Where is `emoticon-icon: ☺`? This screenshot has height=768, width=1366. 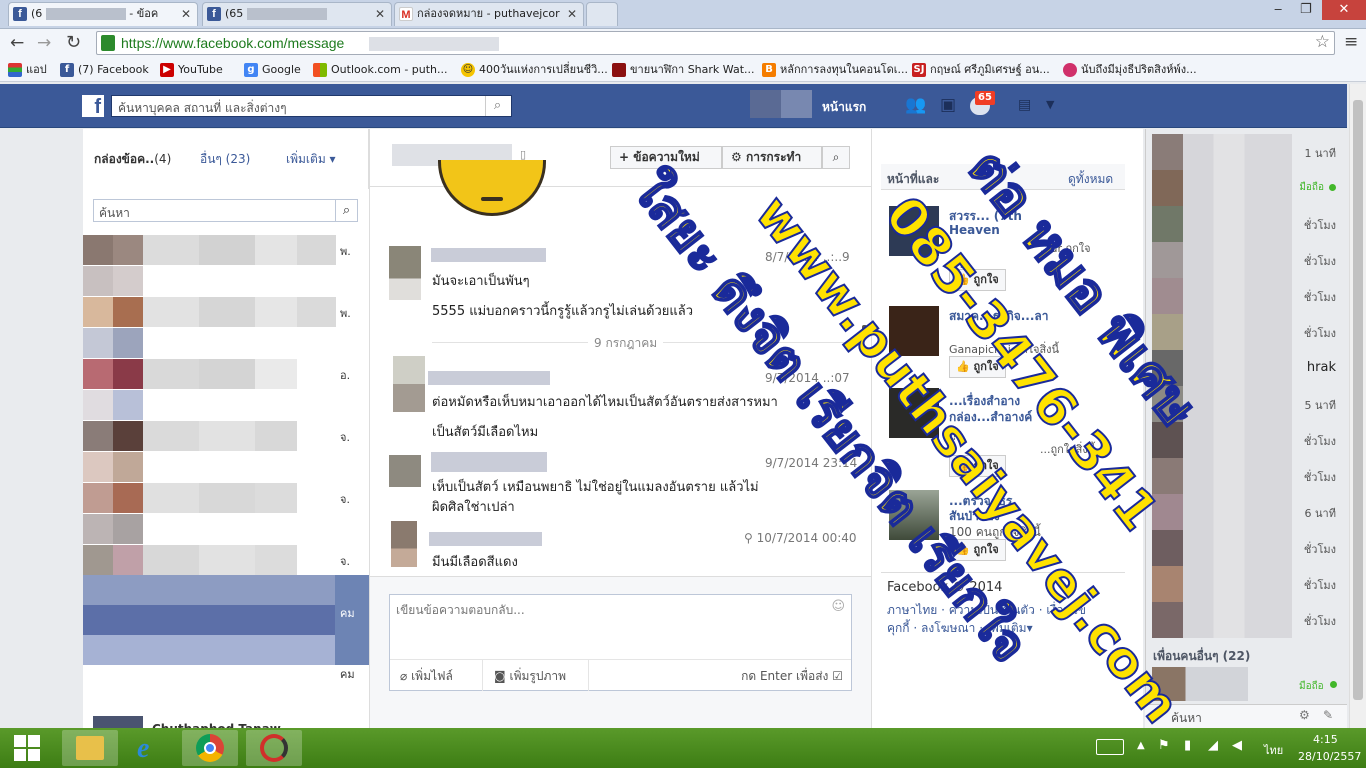
emoticon-icon: ☺ is located at coordinates (838, 606).